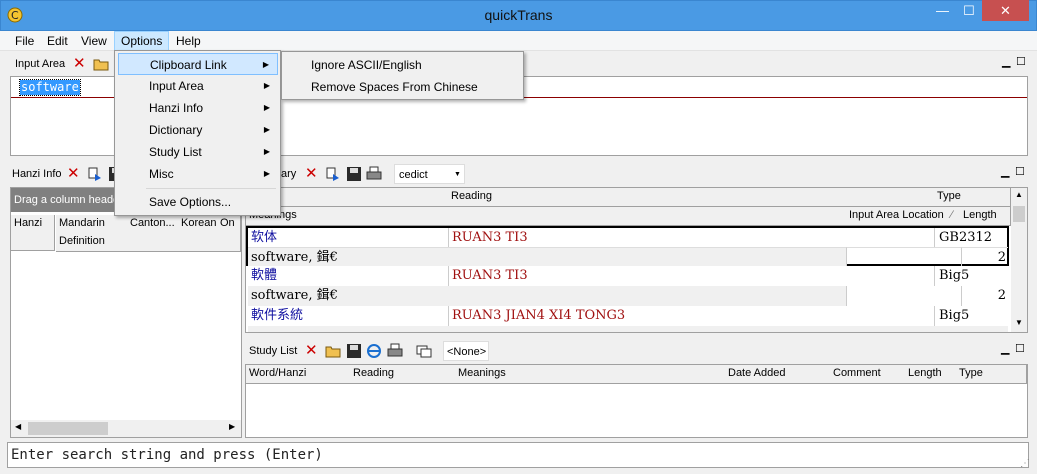  What do you see at coordinates (903, 216) in the screenshot?
I see `col-input-area-location: Input Area Location ∕` at bounding box center [903, 216].